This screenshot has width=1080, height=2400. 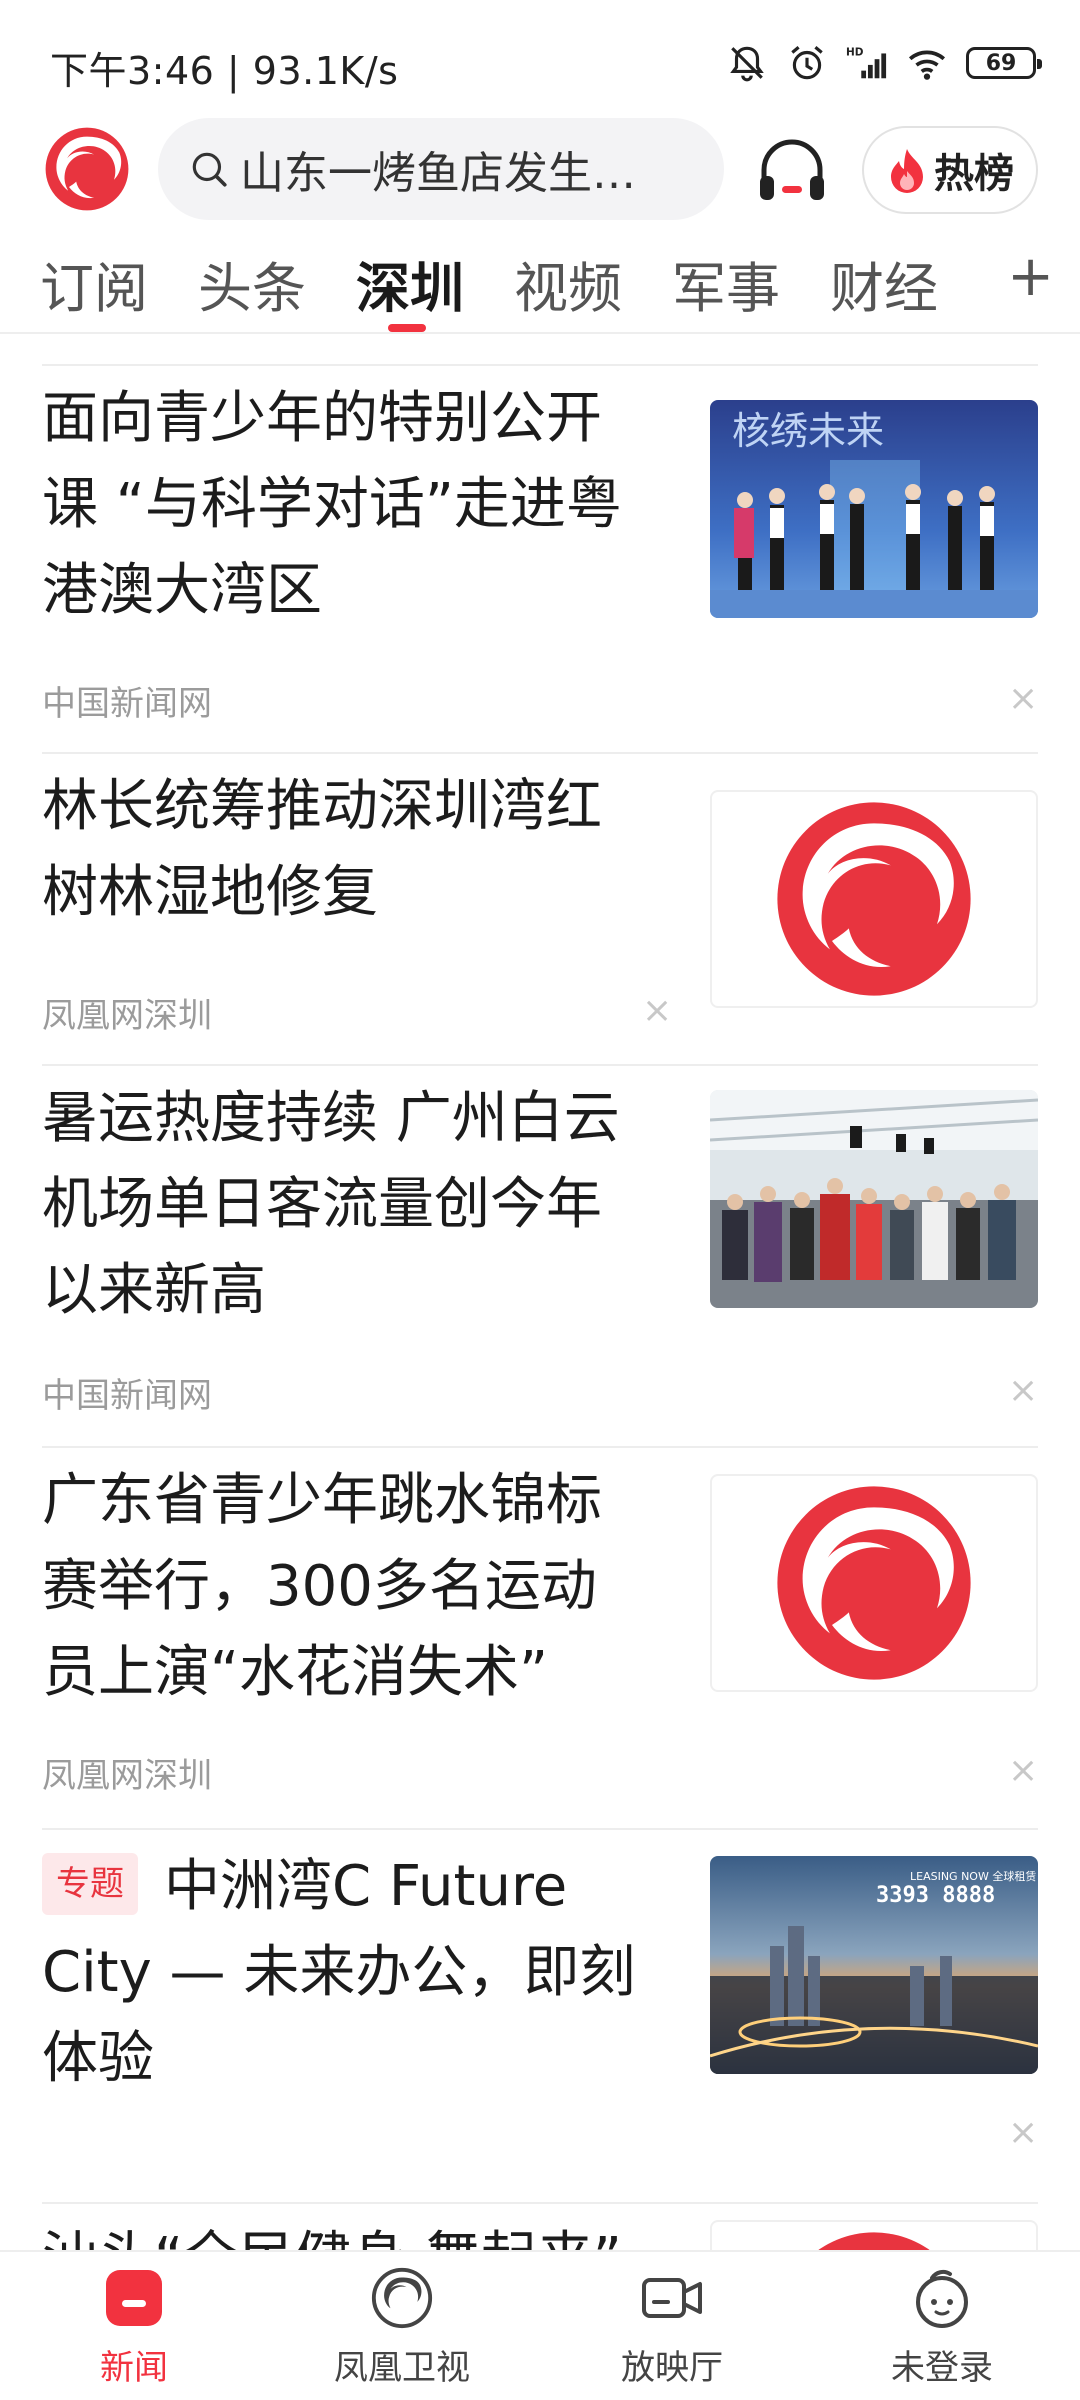 I want to click on news-title: 林长统筹推动深圳湾红树林湿地修复, so click(x=347, y=850).